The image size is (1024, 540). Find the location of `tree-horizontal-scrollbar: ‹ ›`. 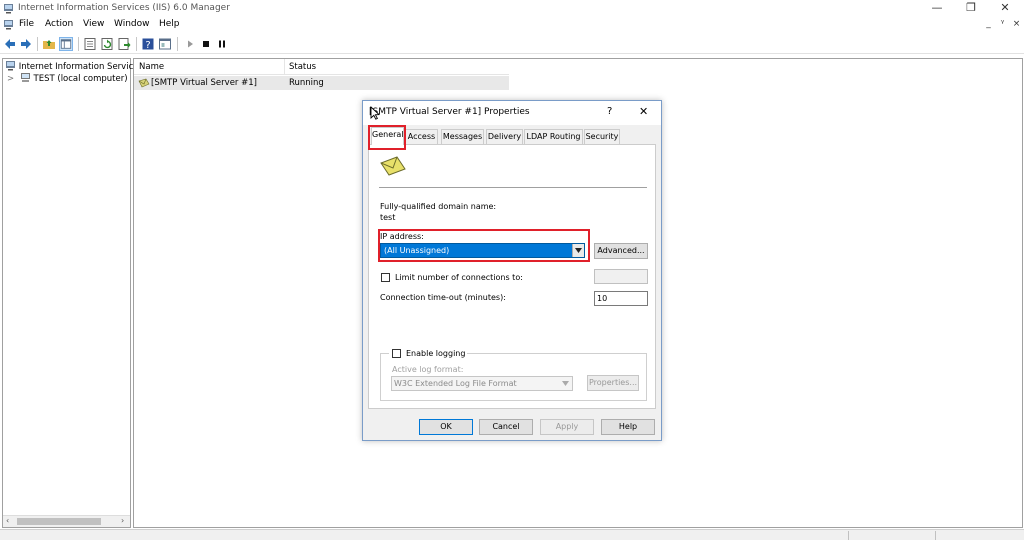

tree-horizontal-scrollbar: ‹ › is located at coordinates (66, 521).